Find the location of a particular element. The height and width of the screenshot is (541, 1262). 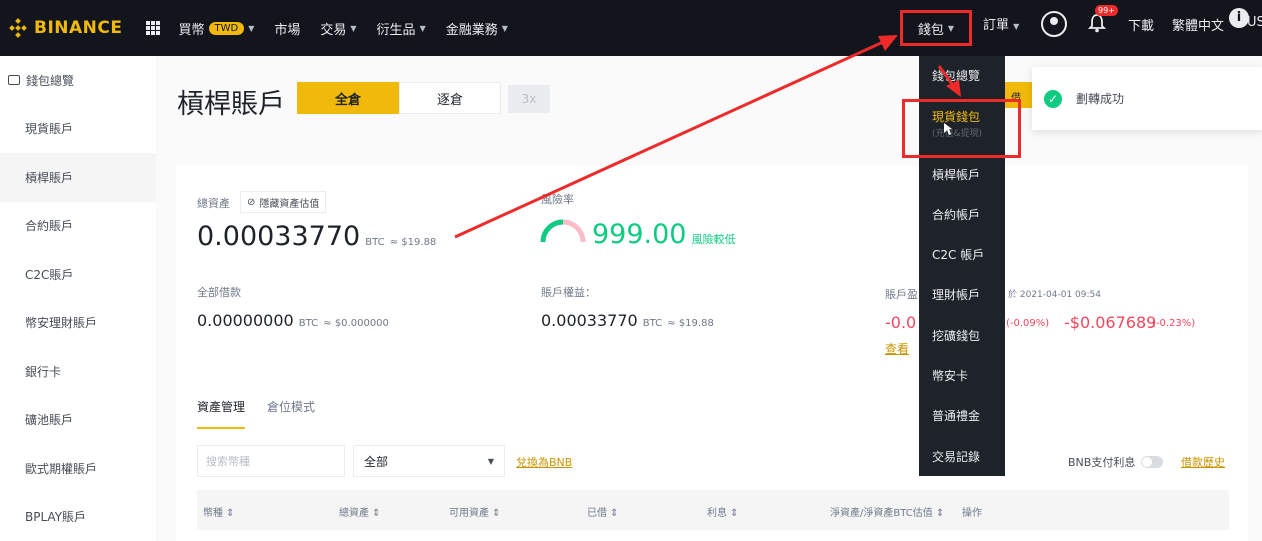

equity-row: 0.00033770 BTC ≈ $19.88 is located at coordinates (627, 320).